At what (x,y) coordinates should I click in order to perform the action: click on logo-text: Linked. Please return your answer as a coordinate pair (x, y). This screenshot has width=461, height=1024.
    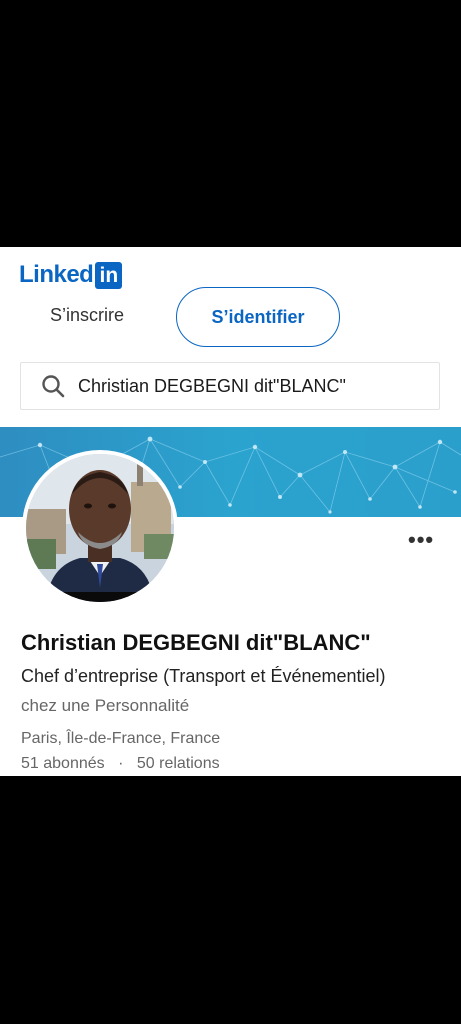
    Looking at the image, I should click on (56, 274).